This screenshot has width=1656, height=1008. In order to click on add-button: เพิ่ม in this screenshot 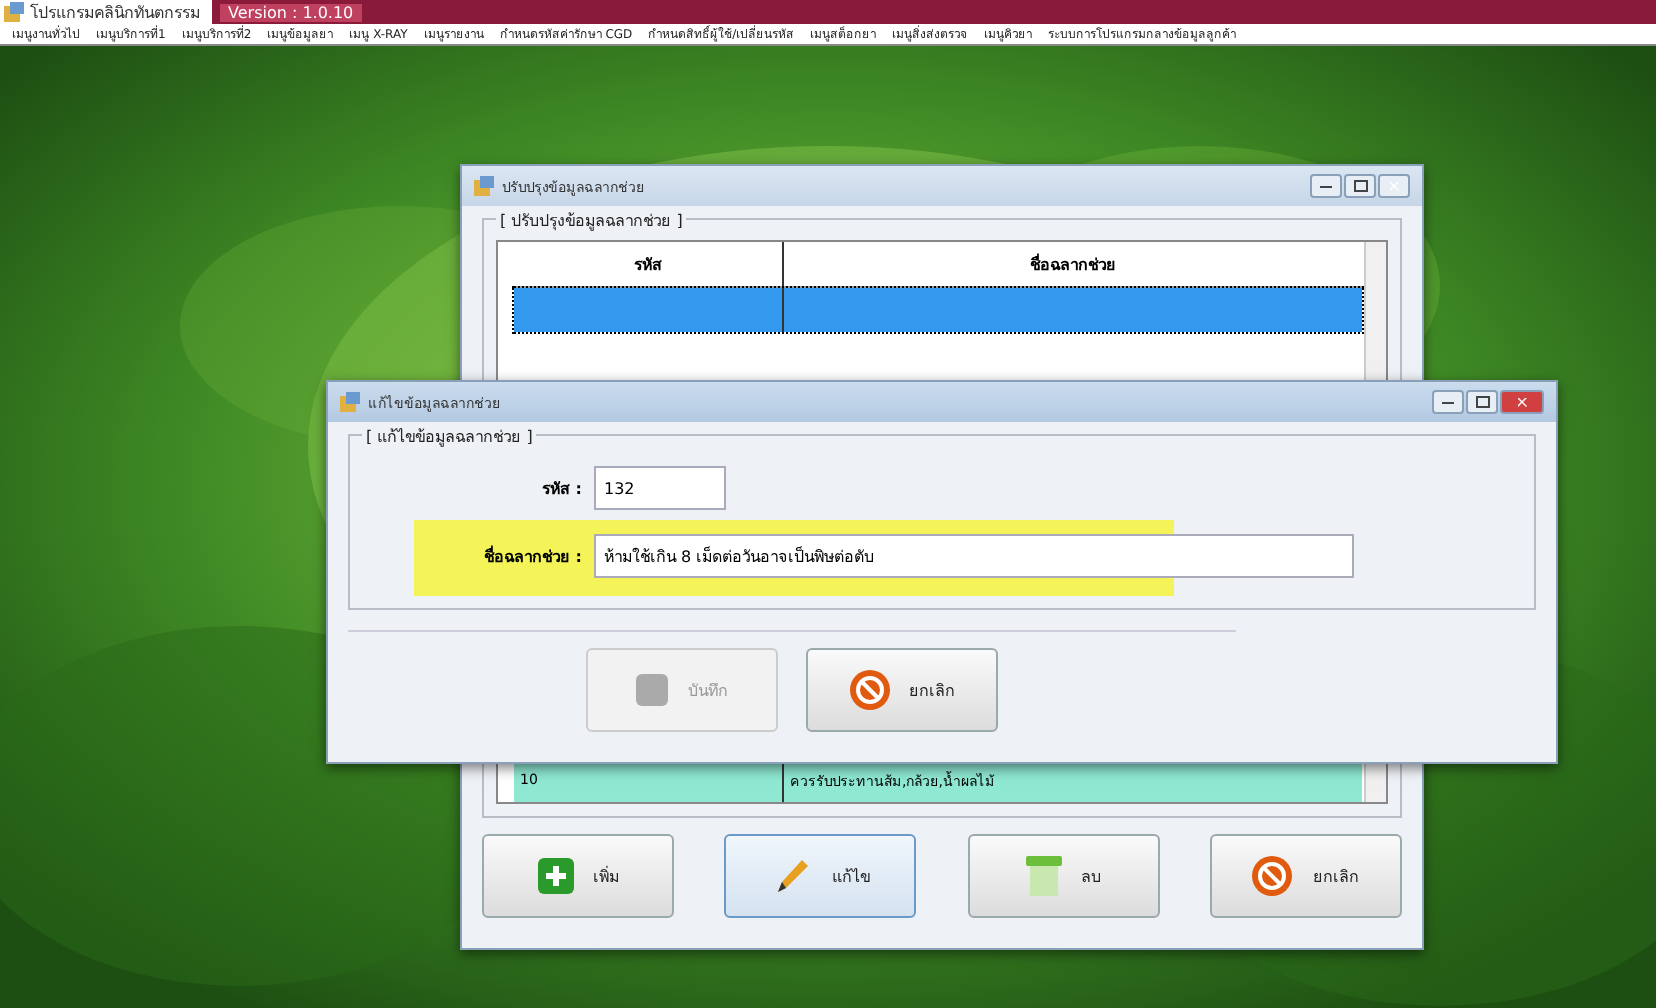, I will do `click(578, 876)`.